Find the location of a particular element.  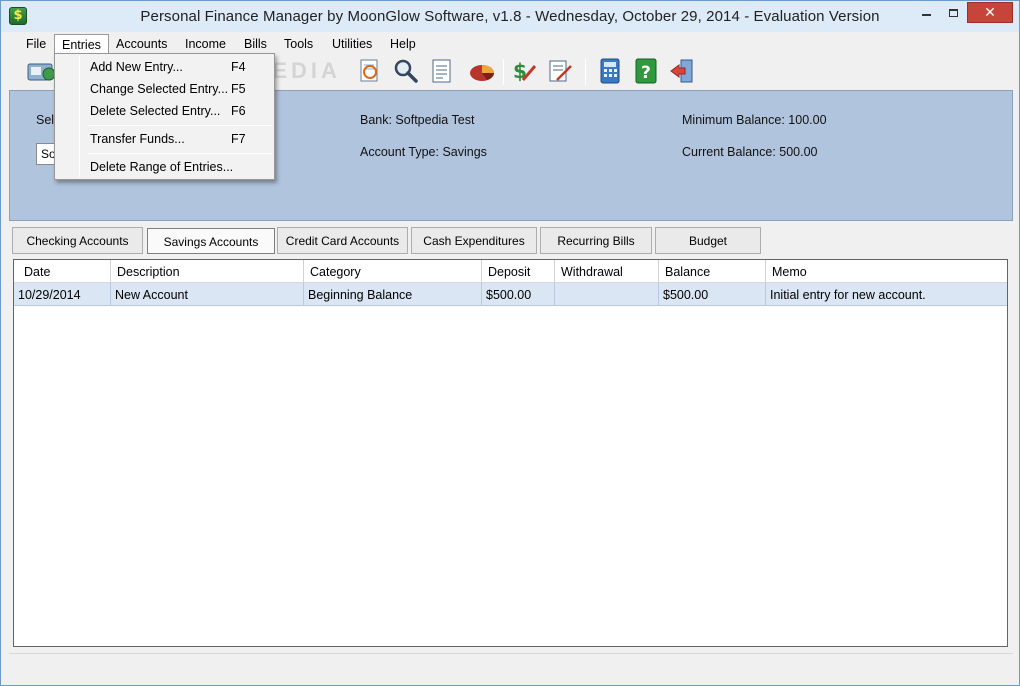

calculator-icon is located at coordinates (610, 71).